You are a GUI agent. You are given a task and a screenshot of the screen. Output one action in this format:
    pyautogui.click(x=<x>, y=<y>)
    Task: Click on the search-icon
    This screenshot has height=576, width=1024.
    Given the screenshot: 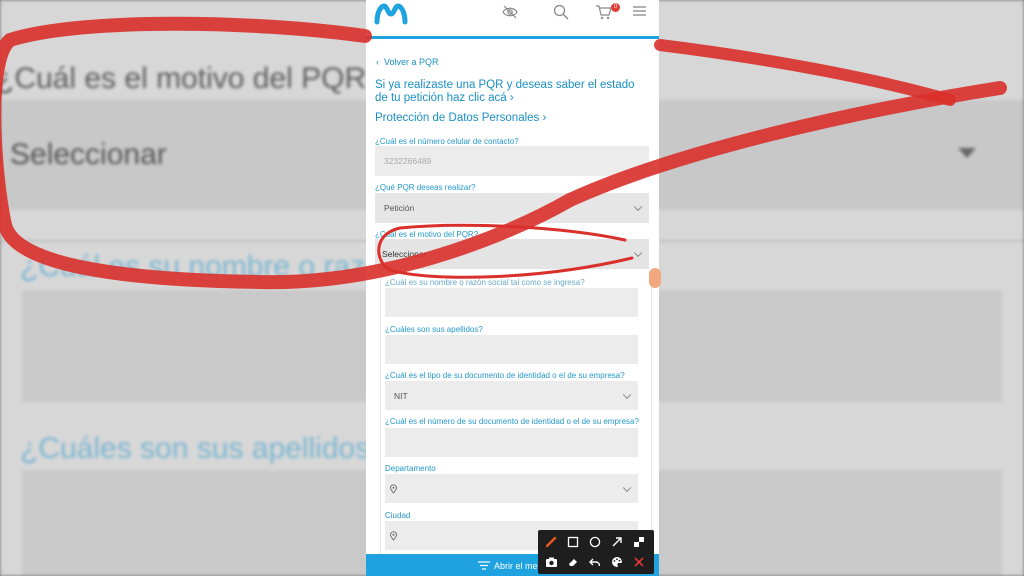 What is the action you would take?
    pyautogui.click(x=561, y=12)
    